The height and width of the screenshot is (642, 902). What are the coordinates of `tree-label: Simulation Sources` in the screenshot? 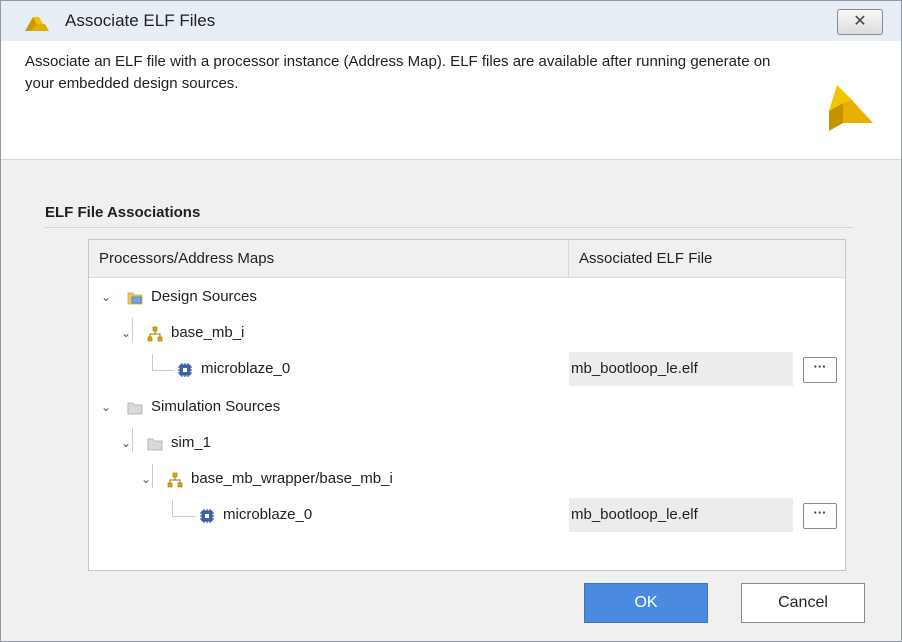 It's located at (216, 406).